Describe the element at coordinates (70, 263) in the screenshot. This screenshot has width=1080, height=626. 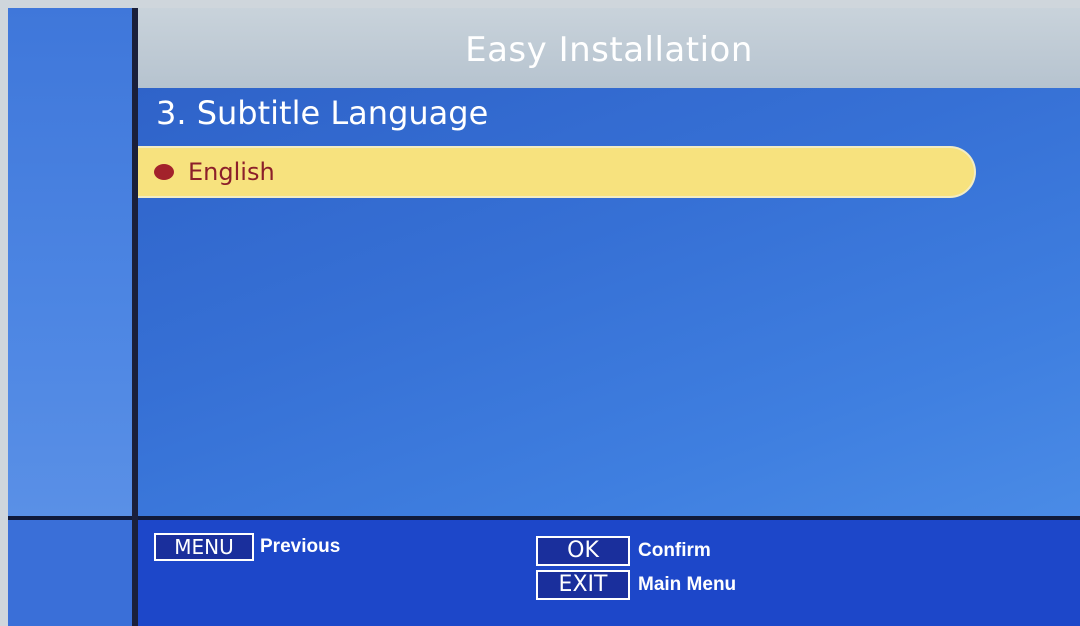
I see `left-side-panel` at that location.